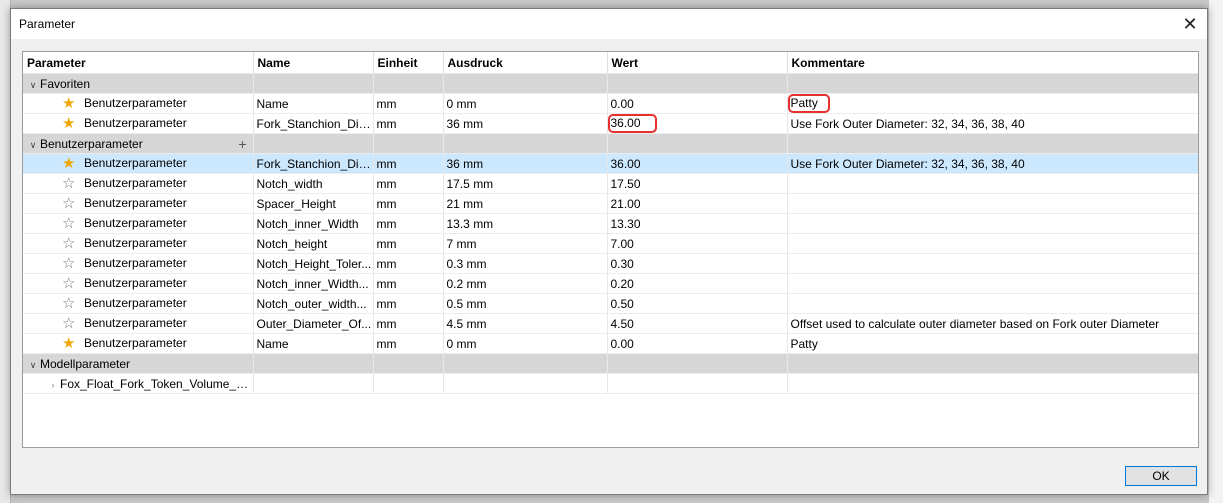 This screenshot has height=503, width=1223. What do you see at coordinates (525, 263) in the screenshot?
I see `row-expression: 0.3 mm` at bounding box center [525, 263].